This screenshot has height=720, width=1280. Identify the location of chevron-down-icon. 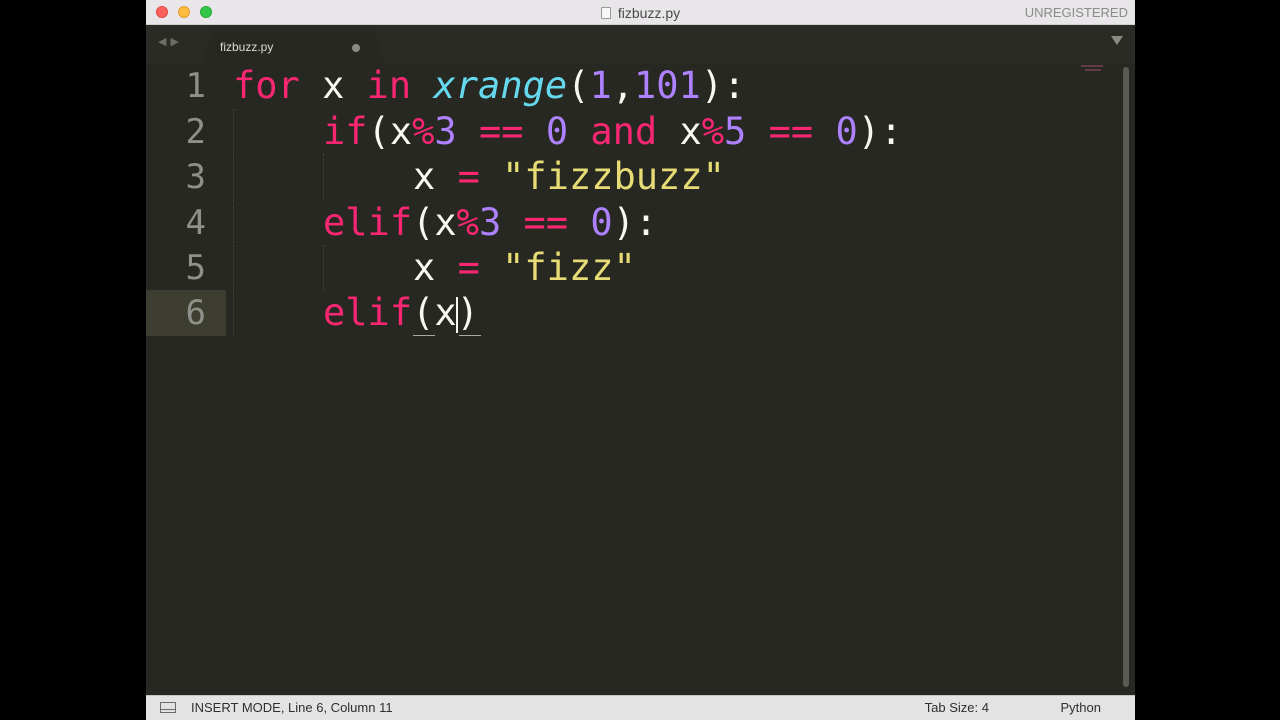
(1117, 40).